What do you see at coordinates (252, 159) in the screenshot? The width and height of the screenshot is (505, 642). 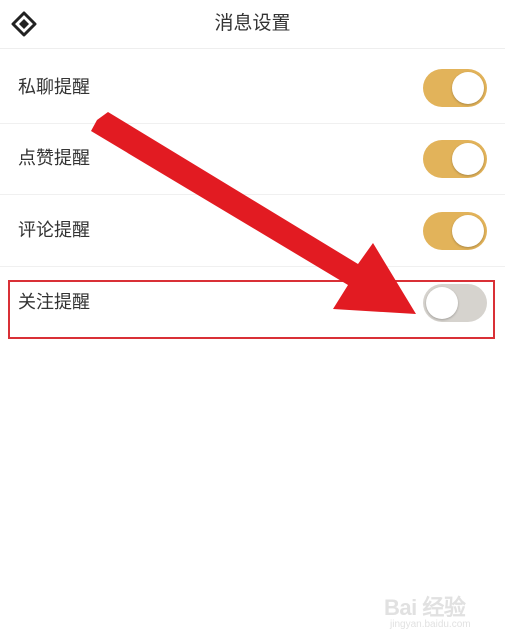 I see `setting-row-likes: 点赞提醒` at bounding box center [252, 159].